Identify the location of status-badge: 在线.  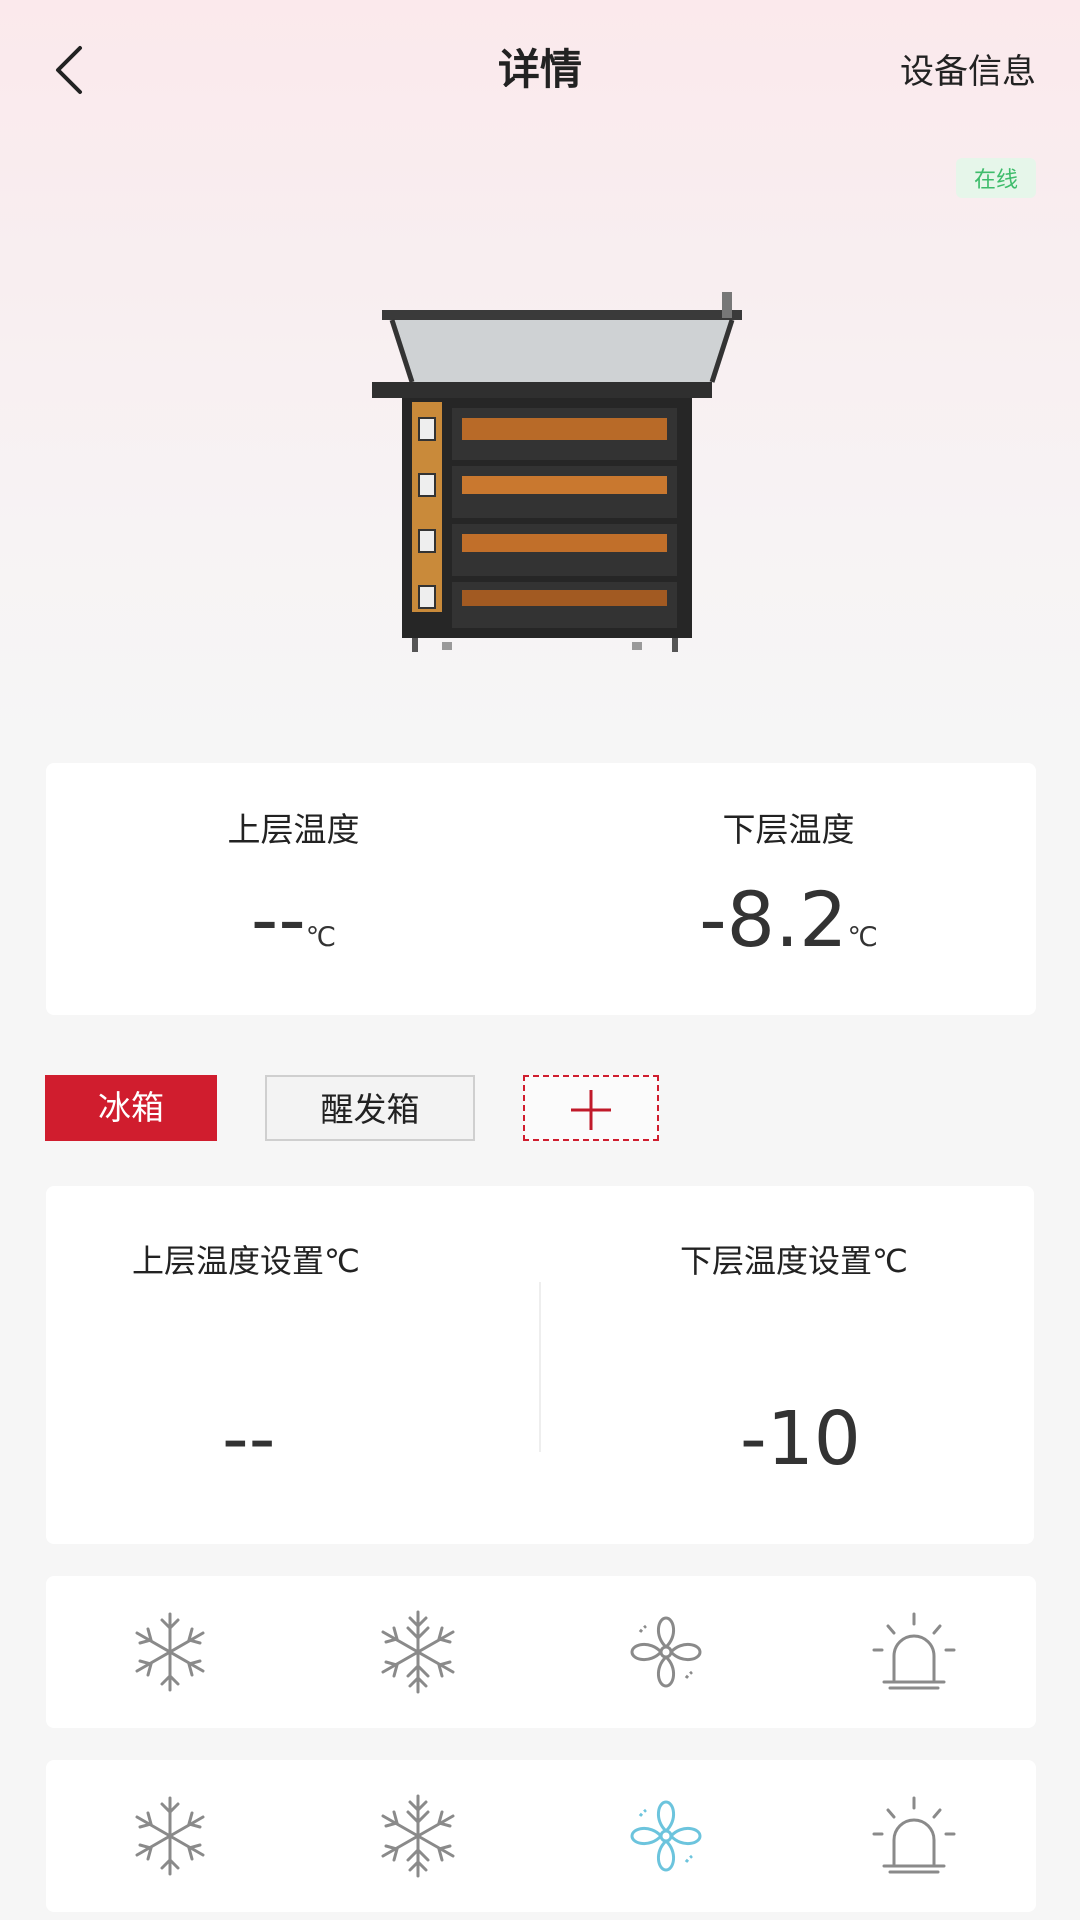
(995, 178).